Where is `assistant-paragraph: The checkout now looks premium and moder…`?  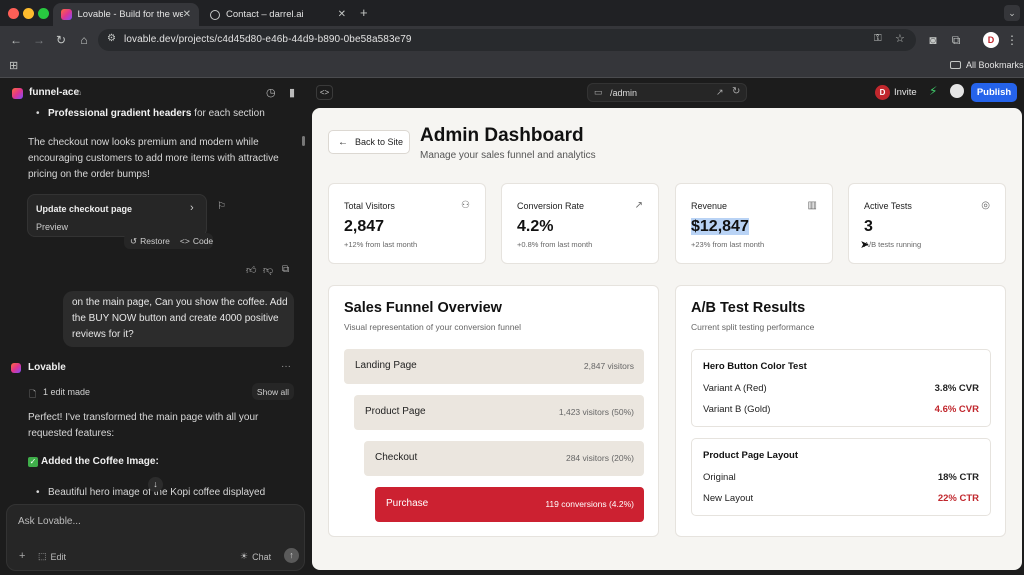 assistant-paragraph: The checkout now looks premium and moder… is located at coordinates (153, 158).